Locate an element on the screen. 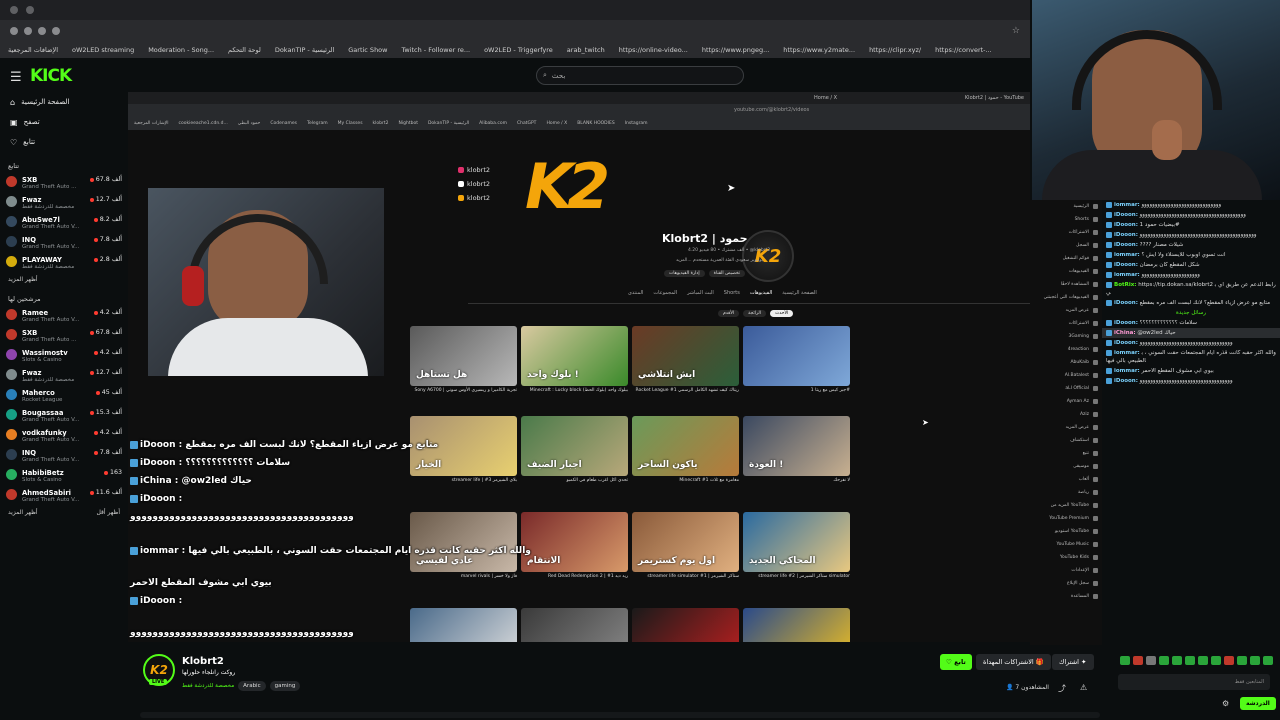 This screenshot has height=720, width=1280. youtube-side-item: Ayman Az is located at coordinates (1066, 401).